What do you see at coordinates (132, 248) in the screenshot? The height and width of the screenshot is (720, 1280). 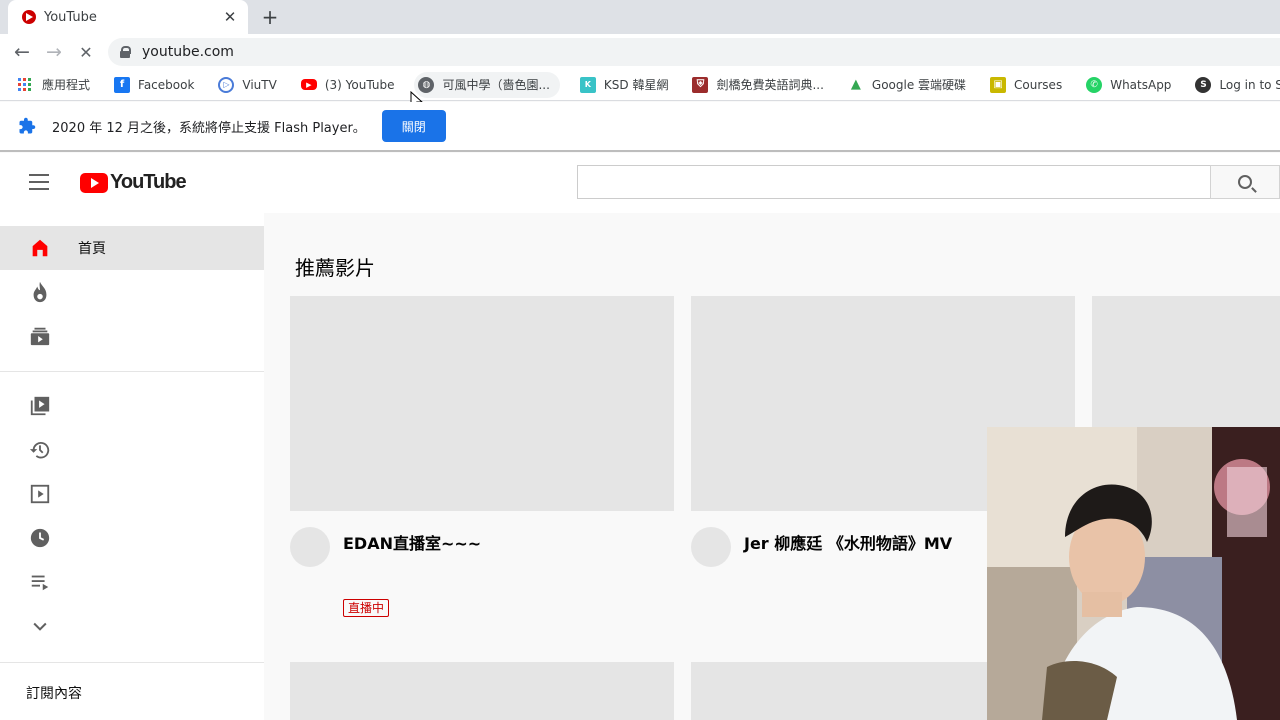 I see `sidebar-item-home: 首頁` at bounding box center [132, 248].